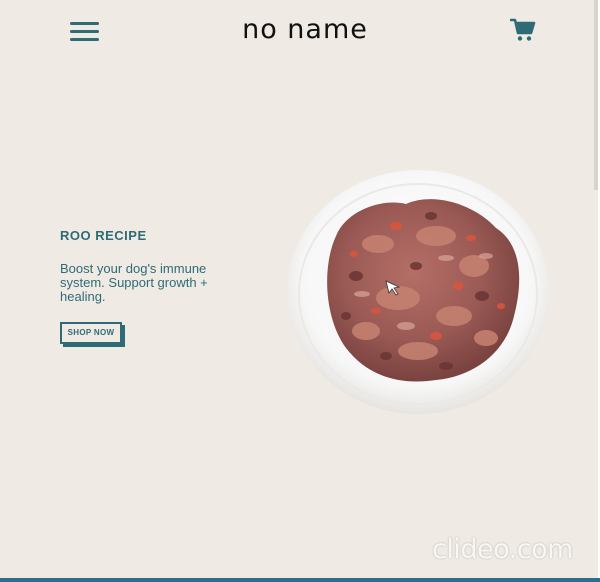  Describe the element at coordinates (305, 30) in the screenshot. I see `brand-logo: no name` at that location.